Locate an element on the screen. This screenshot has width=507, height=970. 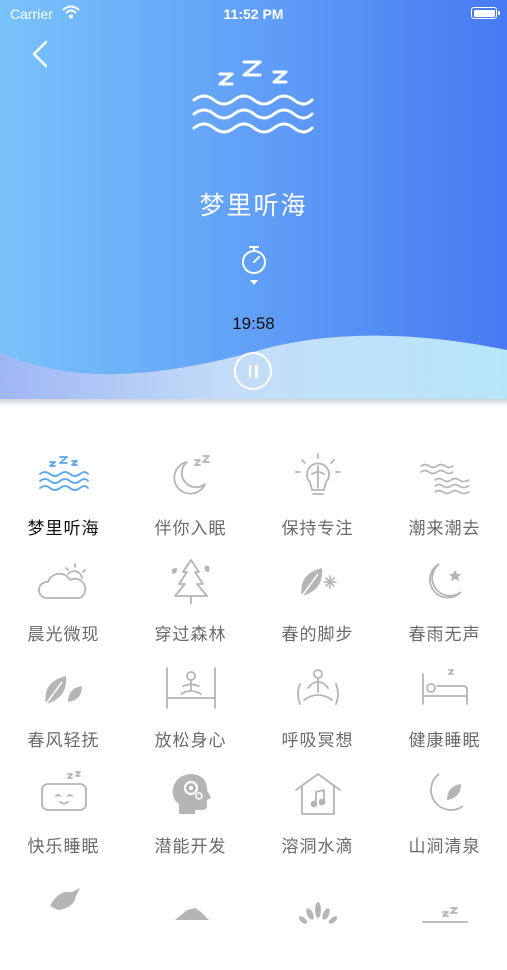
lightbulb-brain-icon is located at coordinates (318, 474).